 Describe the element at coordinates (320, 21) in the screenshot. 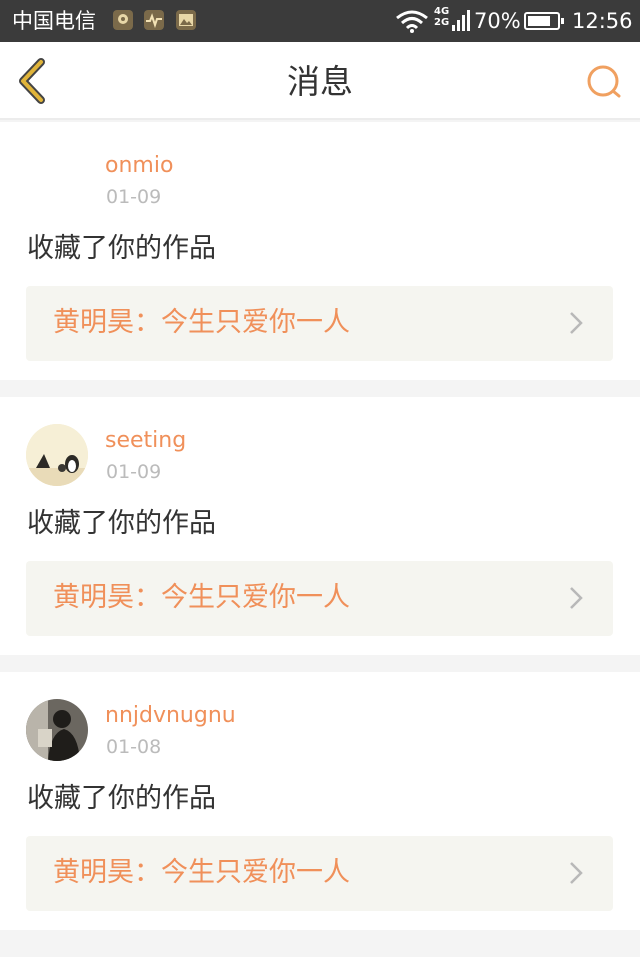

I see `status-bar: 中国电信 4G 2G 70% 12:56` at that location.